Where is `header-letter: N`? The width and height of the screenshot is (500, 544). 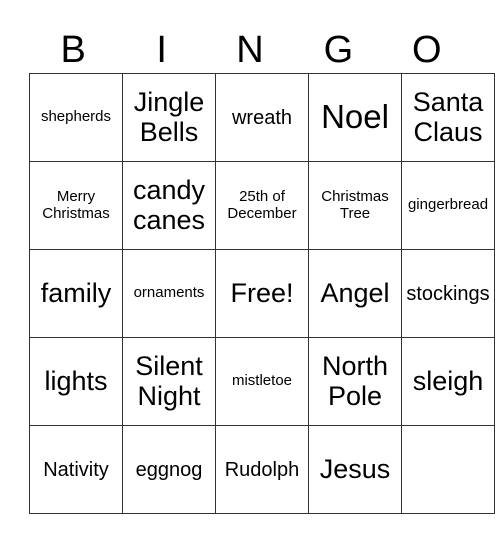
header-letter: N is located at coordinates (250, 50).